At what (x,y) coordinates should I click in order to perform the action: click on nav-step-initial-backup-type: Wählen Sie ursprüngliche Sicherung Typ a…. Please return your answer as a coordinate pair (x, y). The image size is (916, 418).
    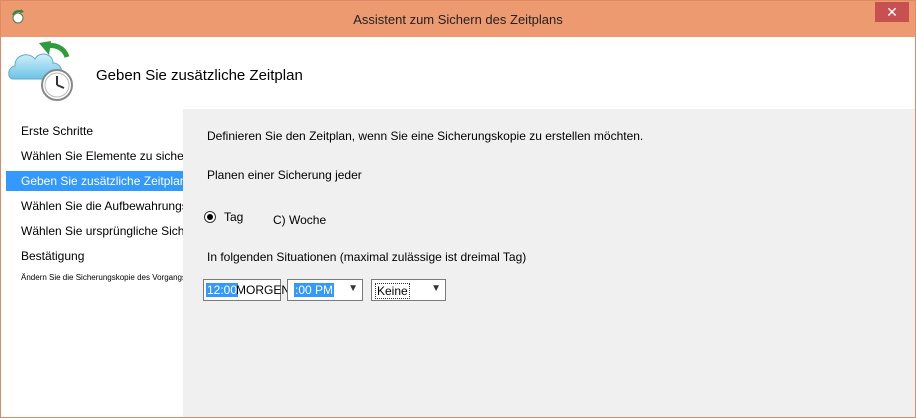
    Looking at the image, I should click on (132, 231).